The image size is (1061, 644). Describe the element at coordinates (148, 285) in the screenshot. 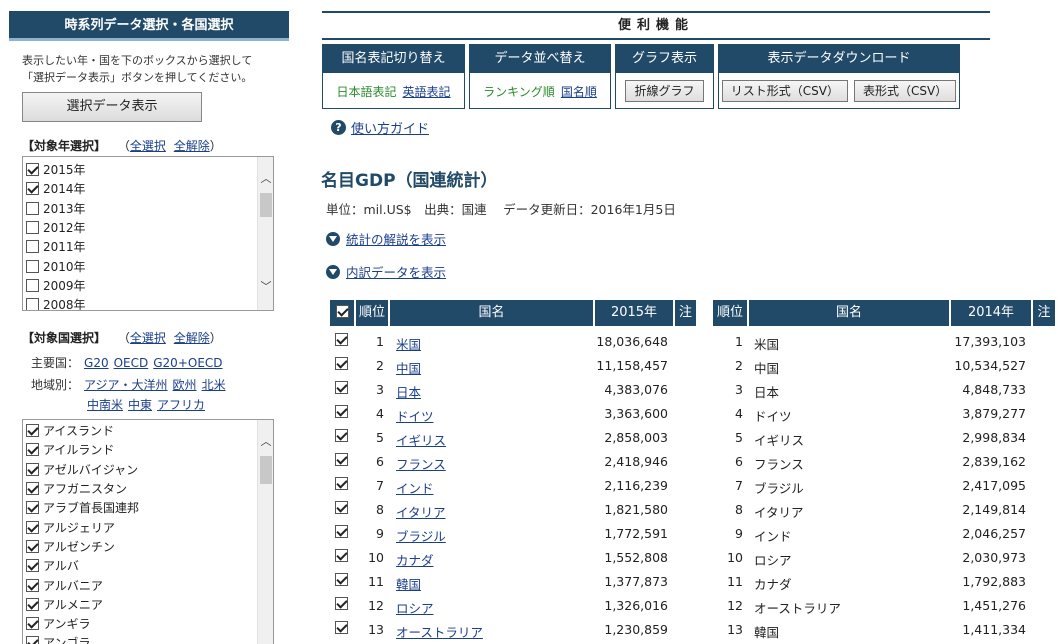

I see `year-option: 2009年` at that location.